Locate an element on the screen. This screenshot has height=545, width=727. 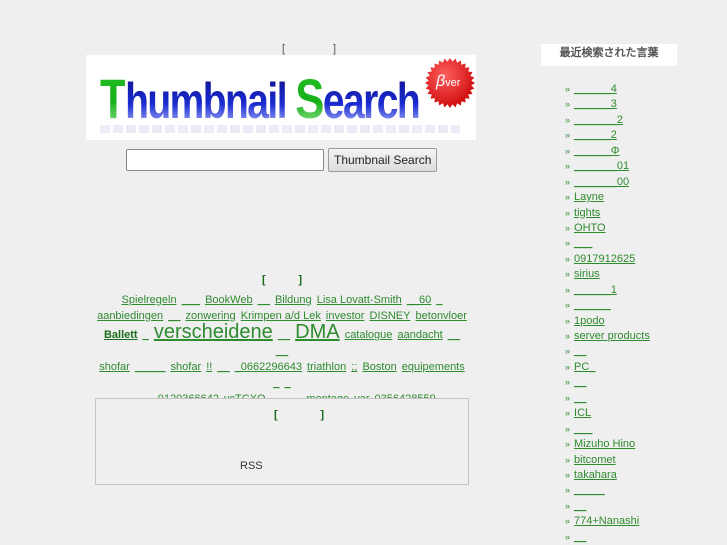
tag-link: _0662296643 is located at coordinates (268, 367).